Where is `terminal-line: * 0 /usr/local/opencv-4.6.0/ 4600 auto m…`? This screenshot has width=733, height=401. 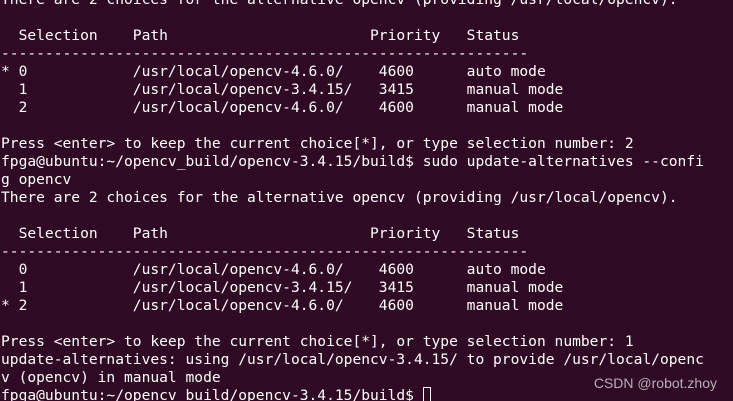
terminal-line: * 0 /usr/local/opencv-4.6.0/ 4600 auto m… is located at coordinates (273, 71).